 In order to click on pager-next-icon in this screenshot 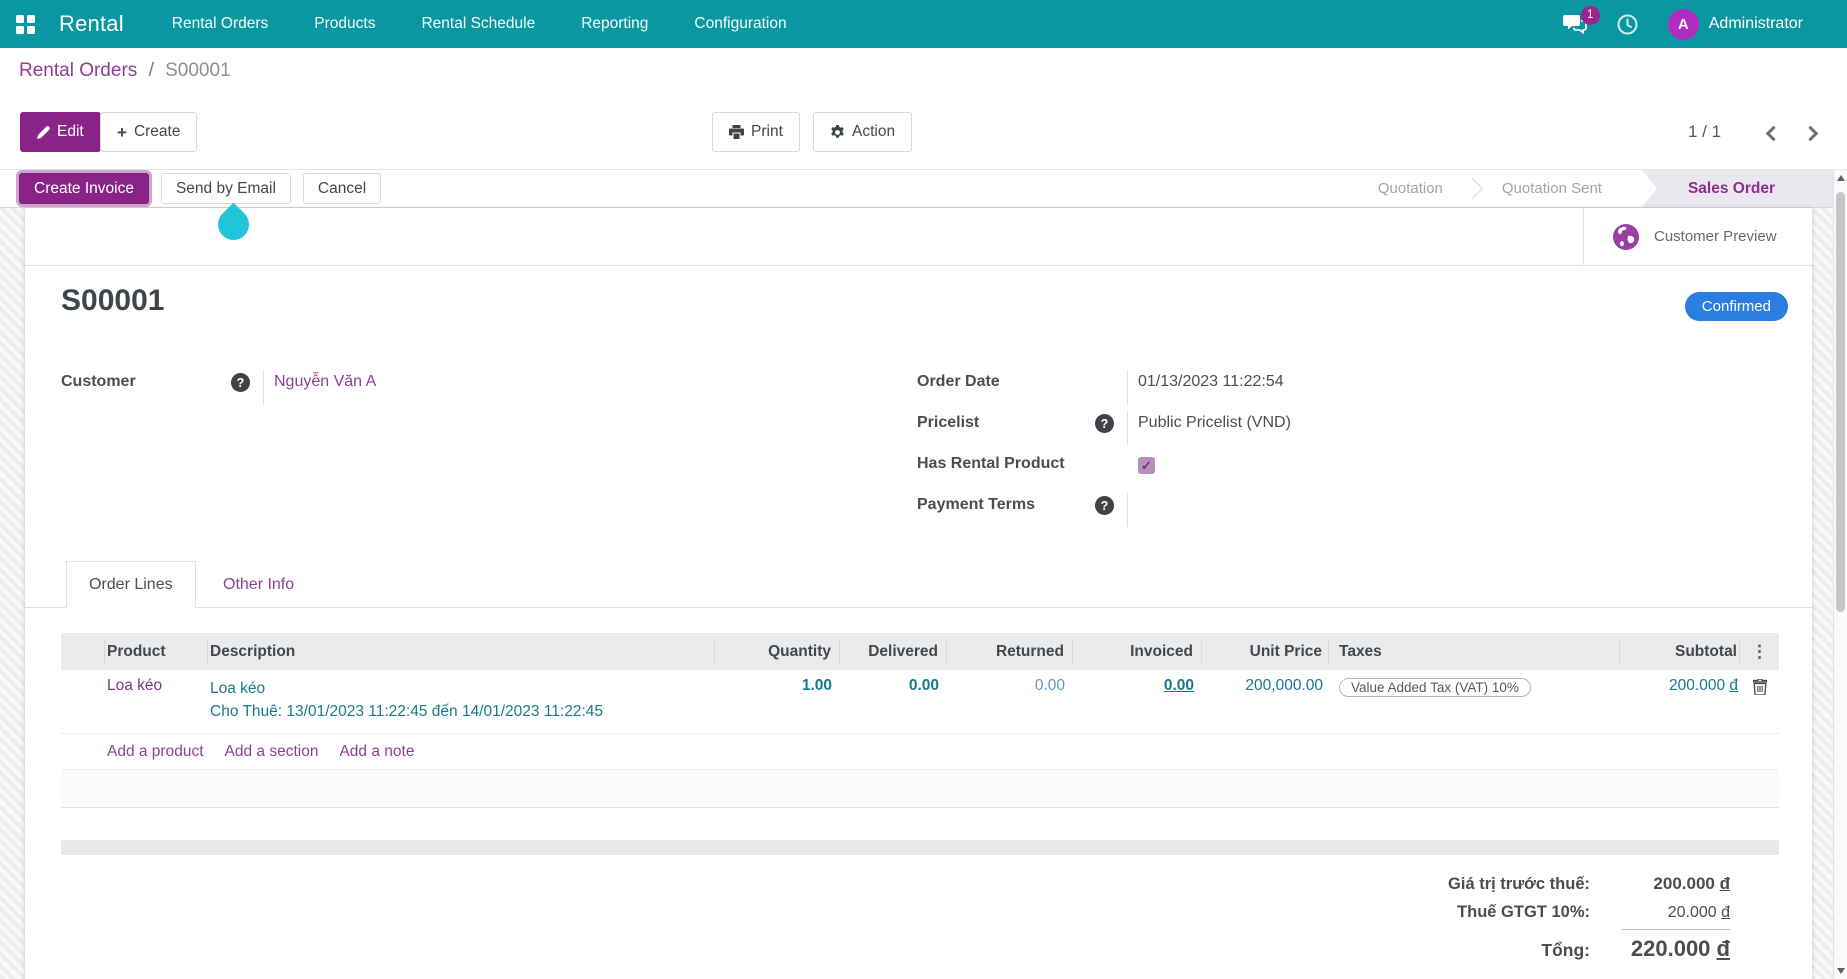, I will do `click(1810, 133)`.